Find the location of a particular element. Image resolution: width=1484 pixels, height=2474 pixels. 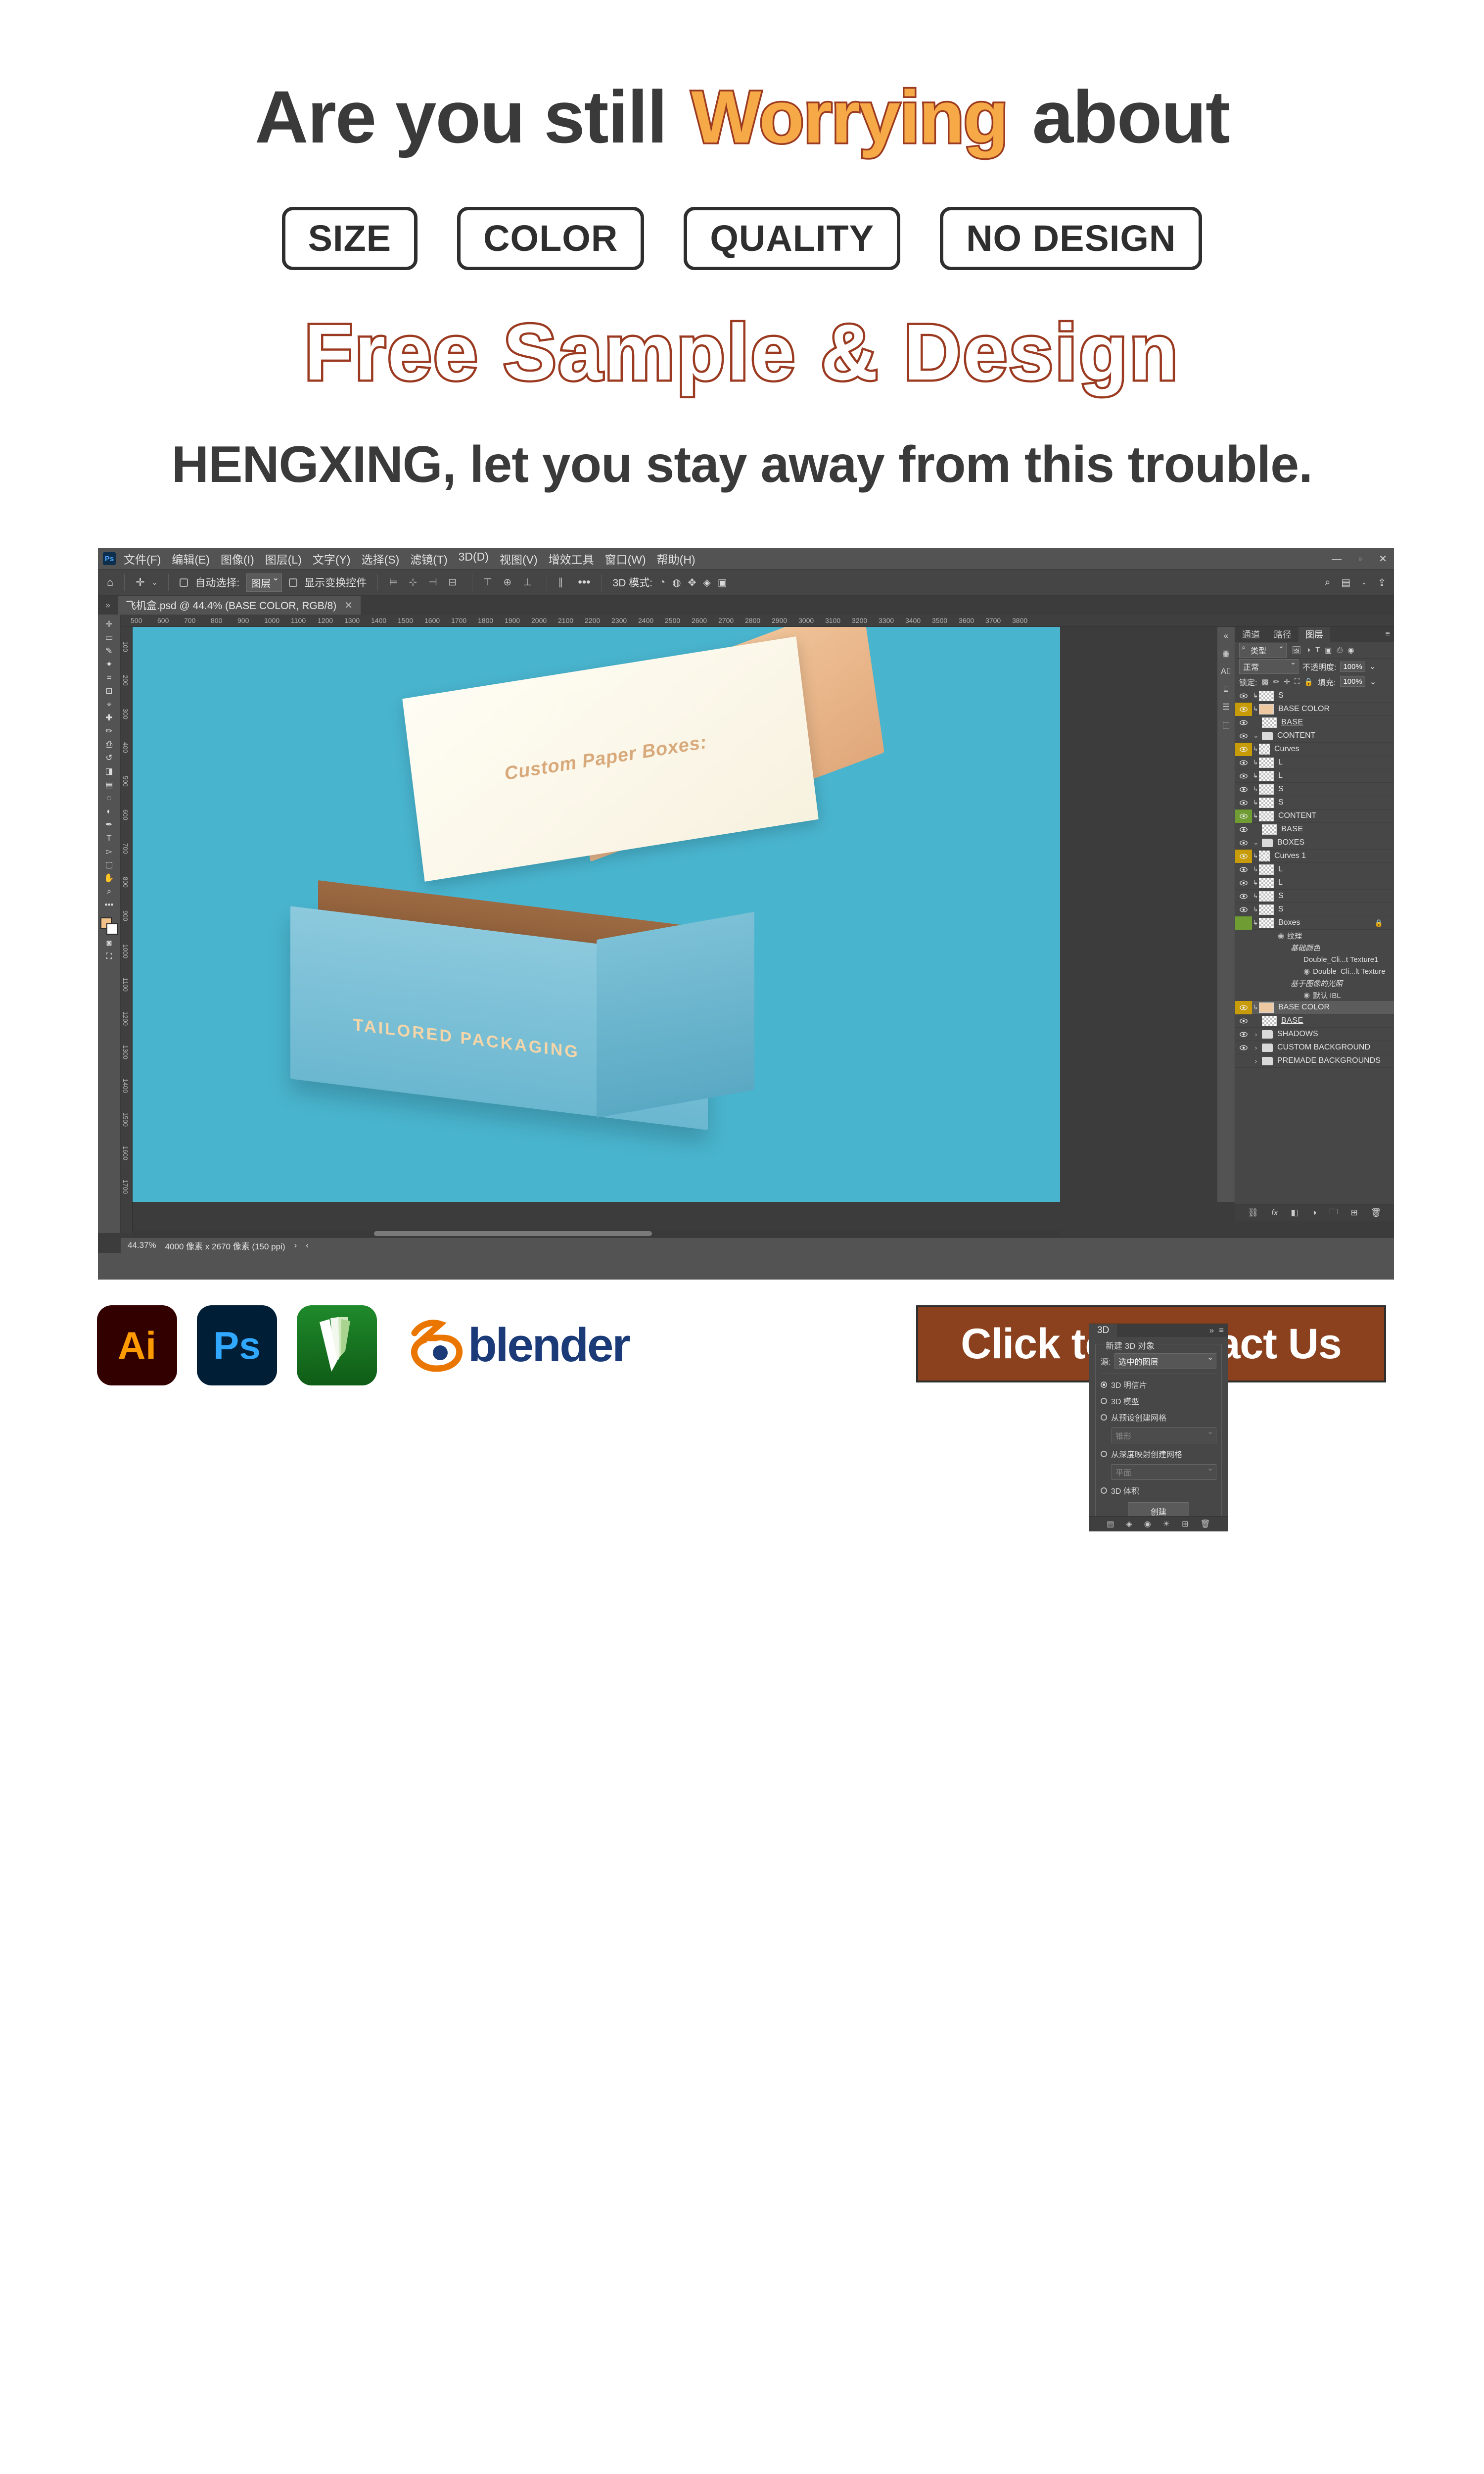

menu-edit: 编辑(E) is located at coordinates (191, 558).